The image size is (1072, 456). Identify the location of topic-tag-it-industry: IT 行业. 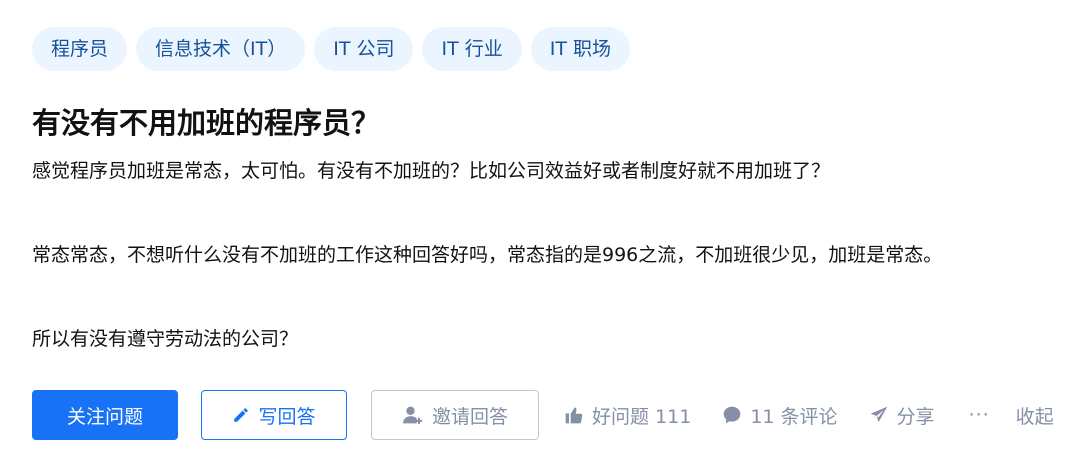
(472, 49).